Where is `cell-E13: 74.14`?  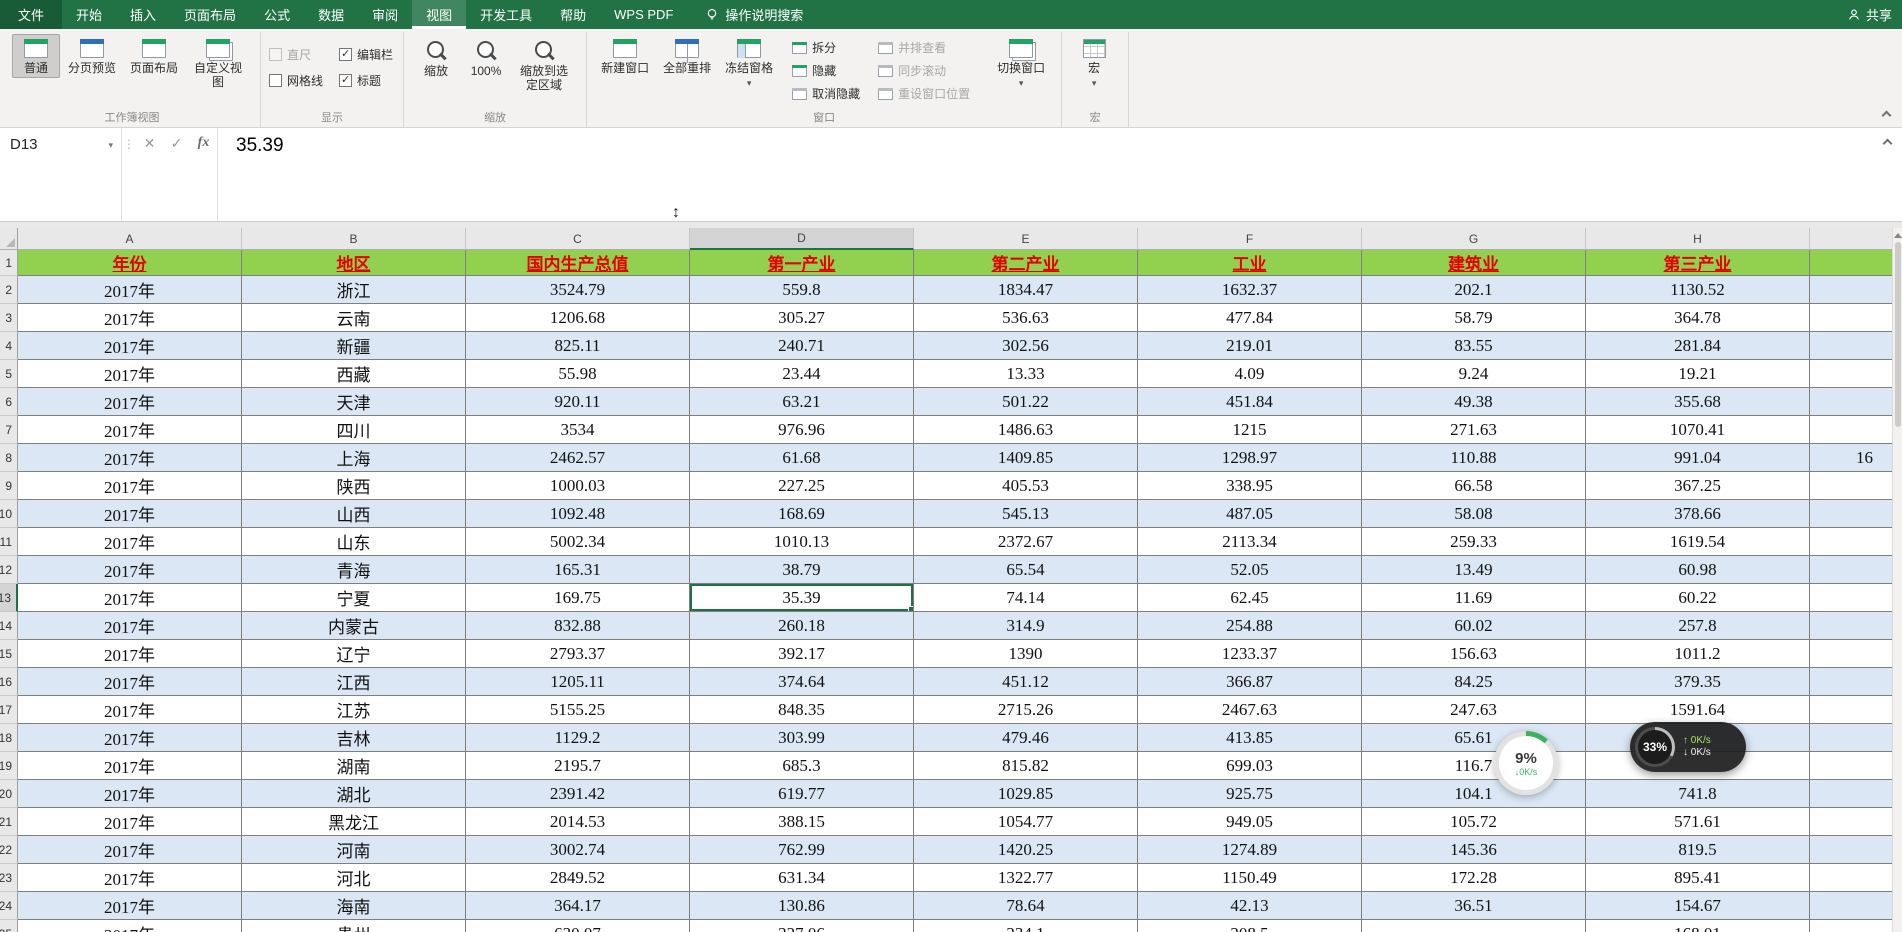
cell-E13: 74.14 is located at coordinates (1026, 598).